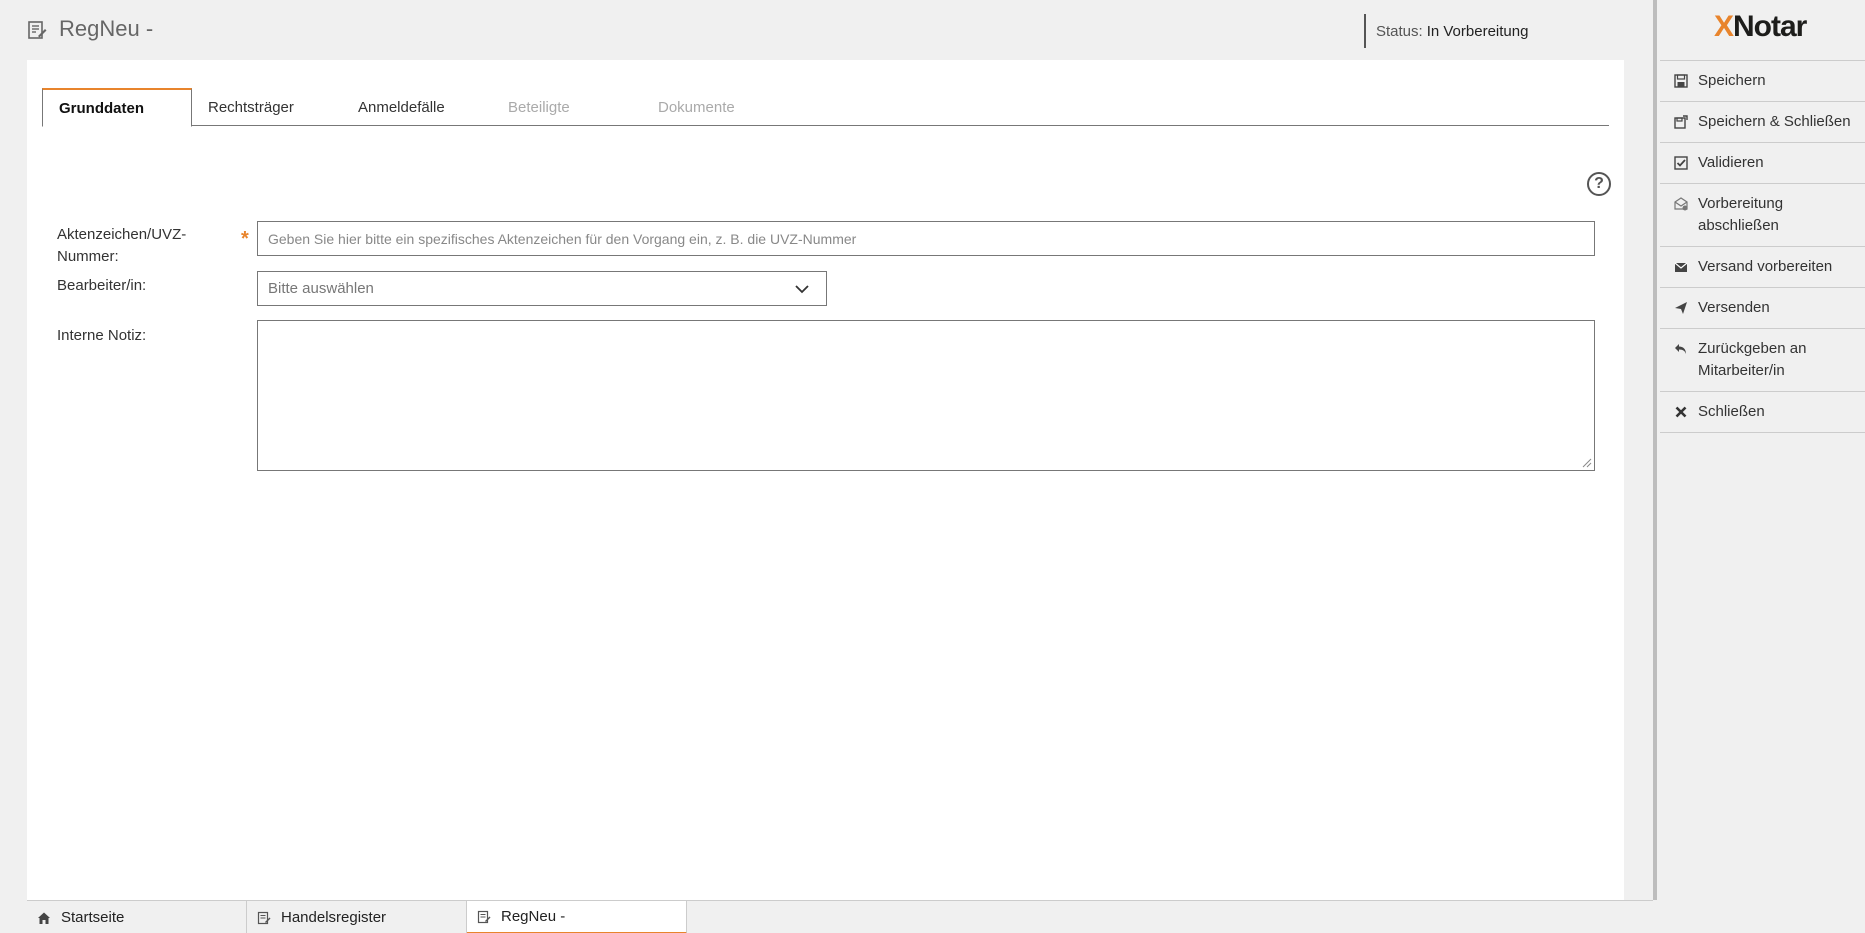 This screenshot has height=933, width=1865. I want to click on finish-preparation-button: Vorbereitung abschließen, so click(1762, 215).